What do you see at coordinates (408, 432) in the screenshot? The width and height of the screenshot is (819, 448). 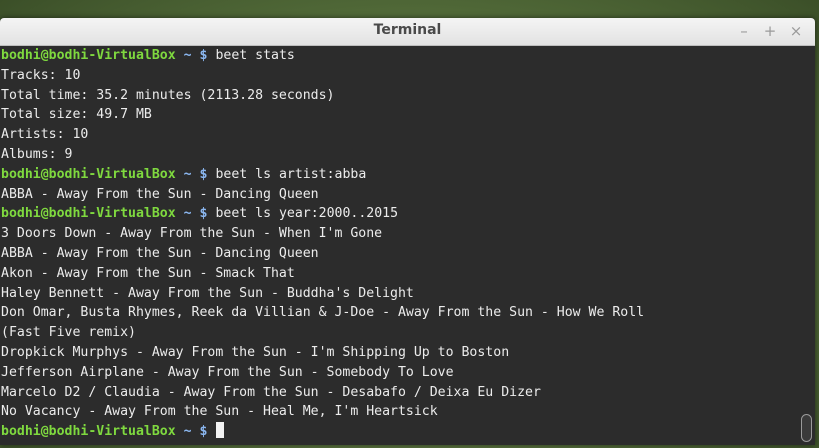 I see `prompt-line: bodhi@bodhi-VirtualBox ~ $` at bounding box center [408, 432].